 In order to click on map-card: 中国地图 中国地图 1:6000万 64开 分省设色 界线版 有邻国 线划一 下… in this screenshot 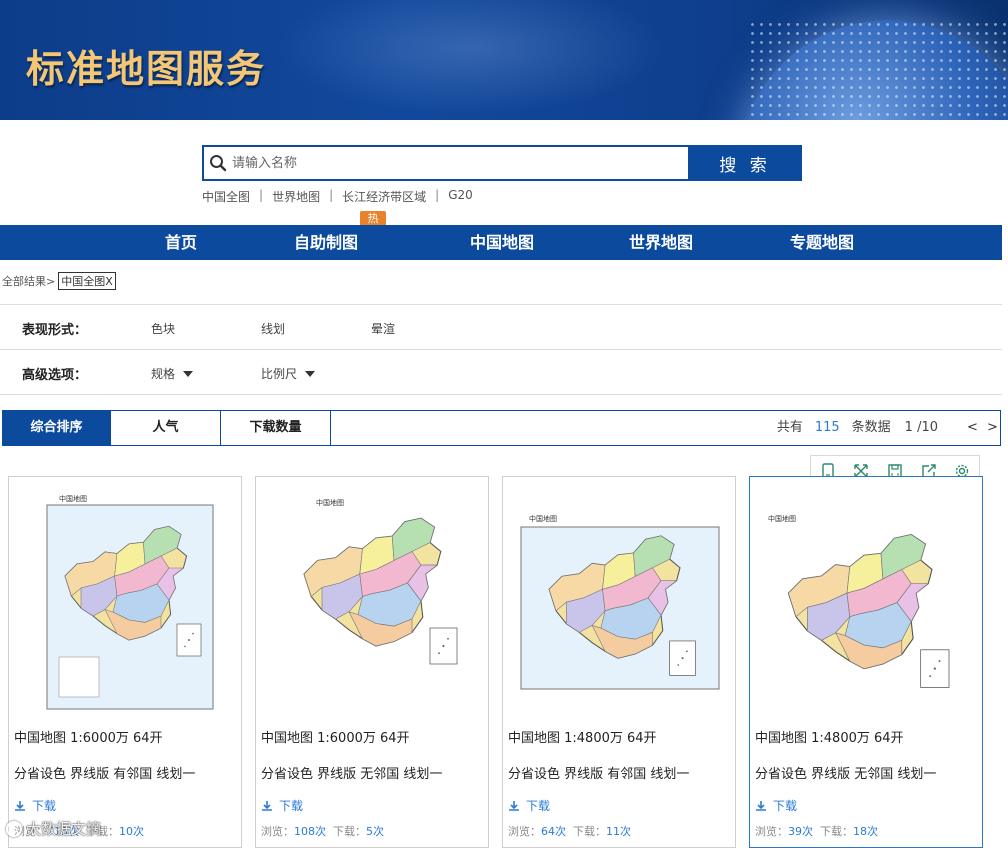, I will do `click(125, 662)`.